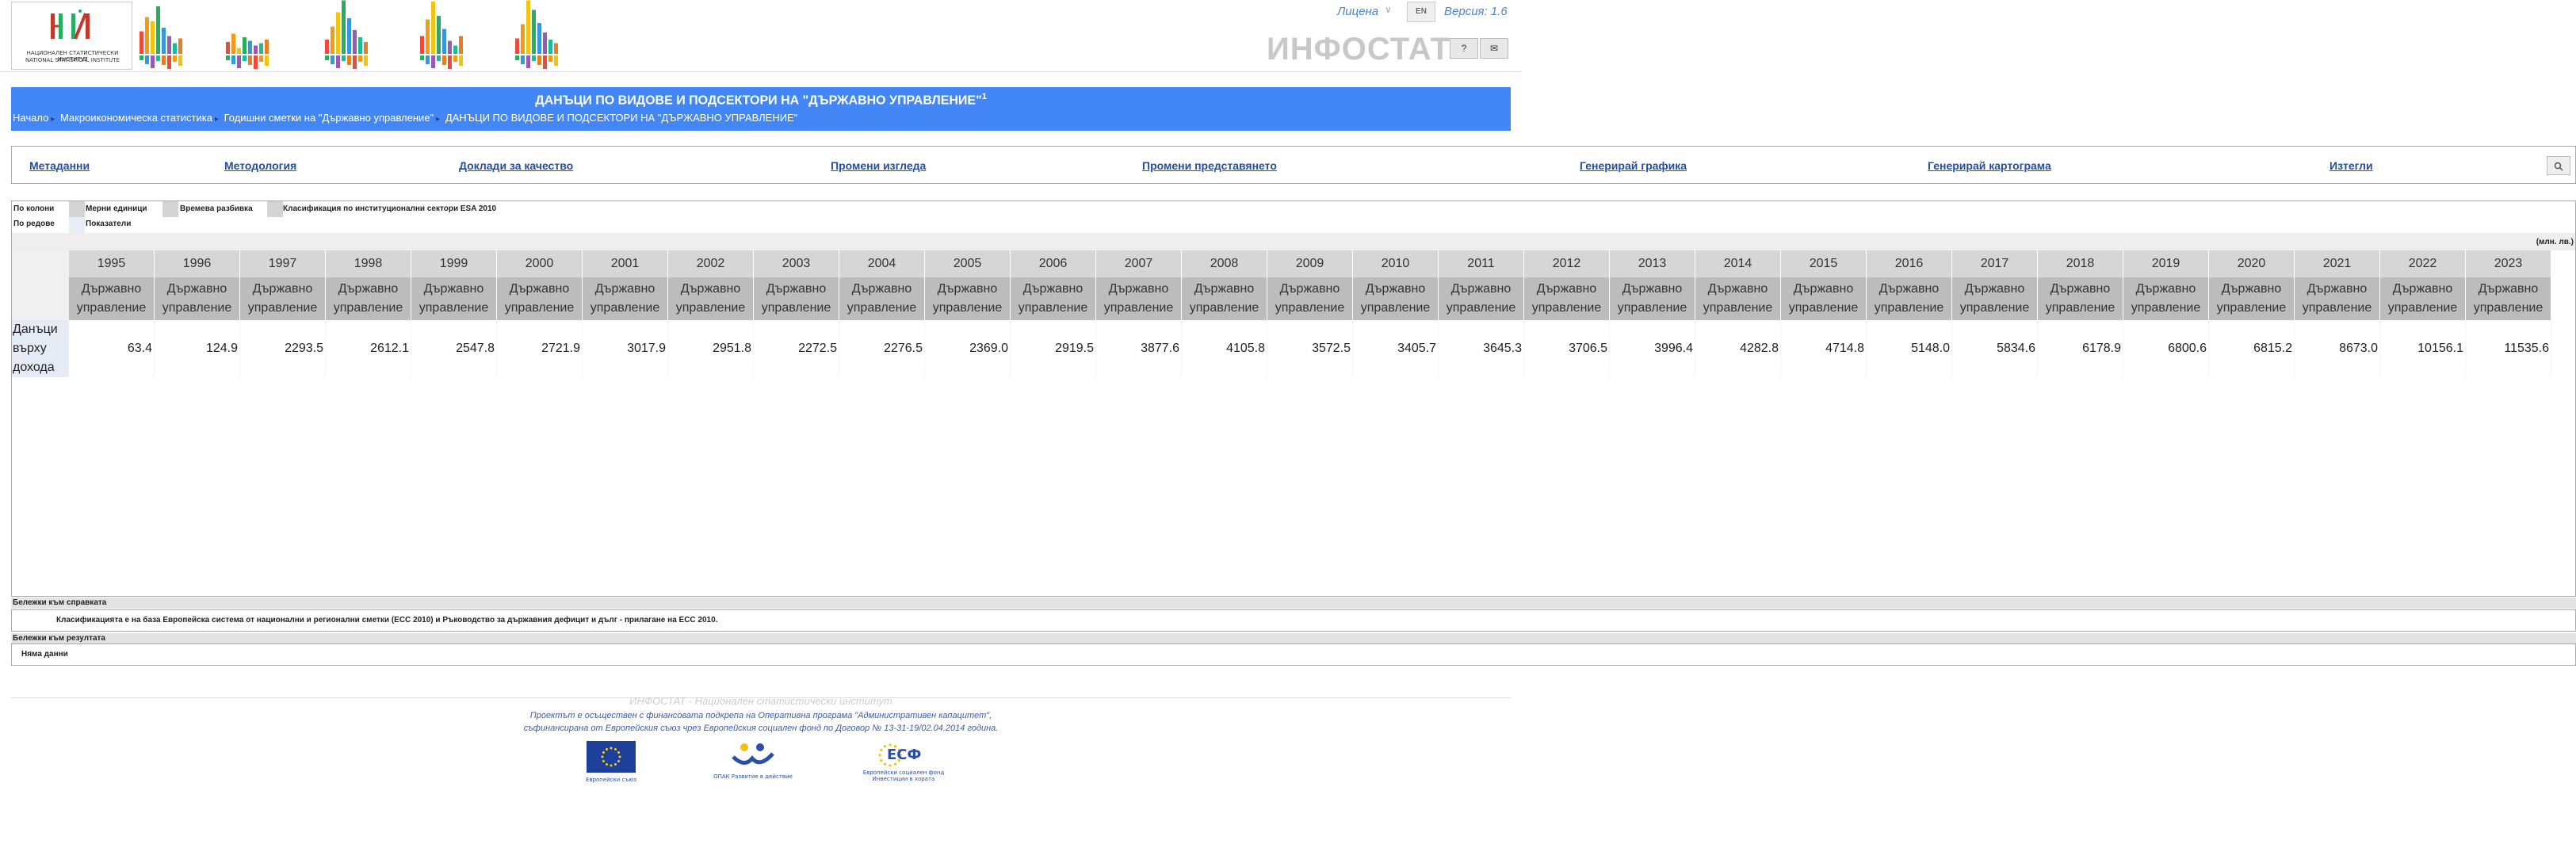 The image size is (2576, 844). Describe the element at coordinates (1224, 263) in the screenshot. I see `year-header: 2008` at that location.